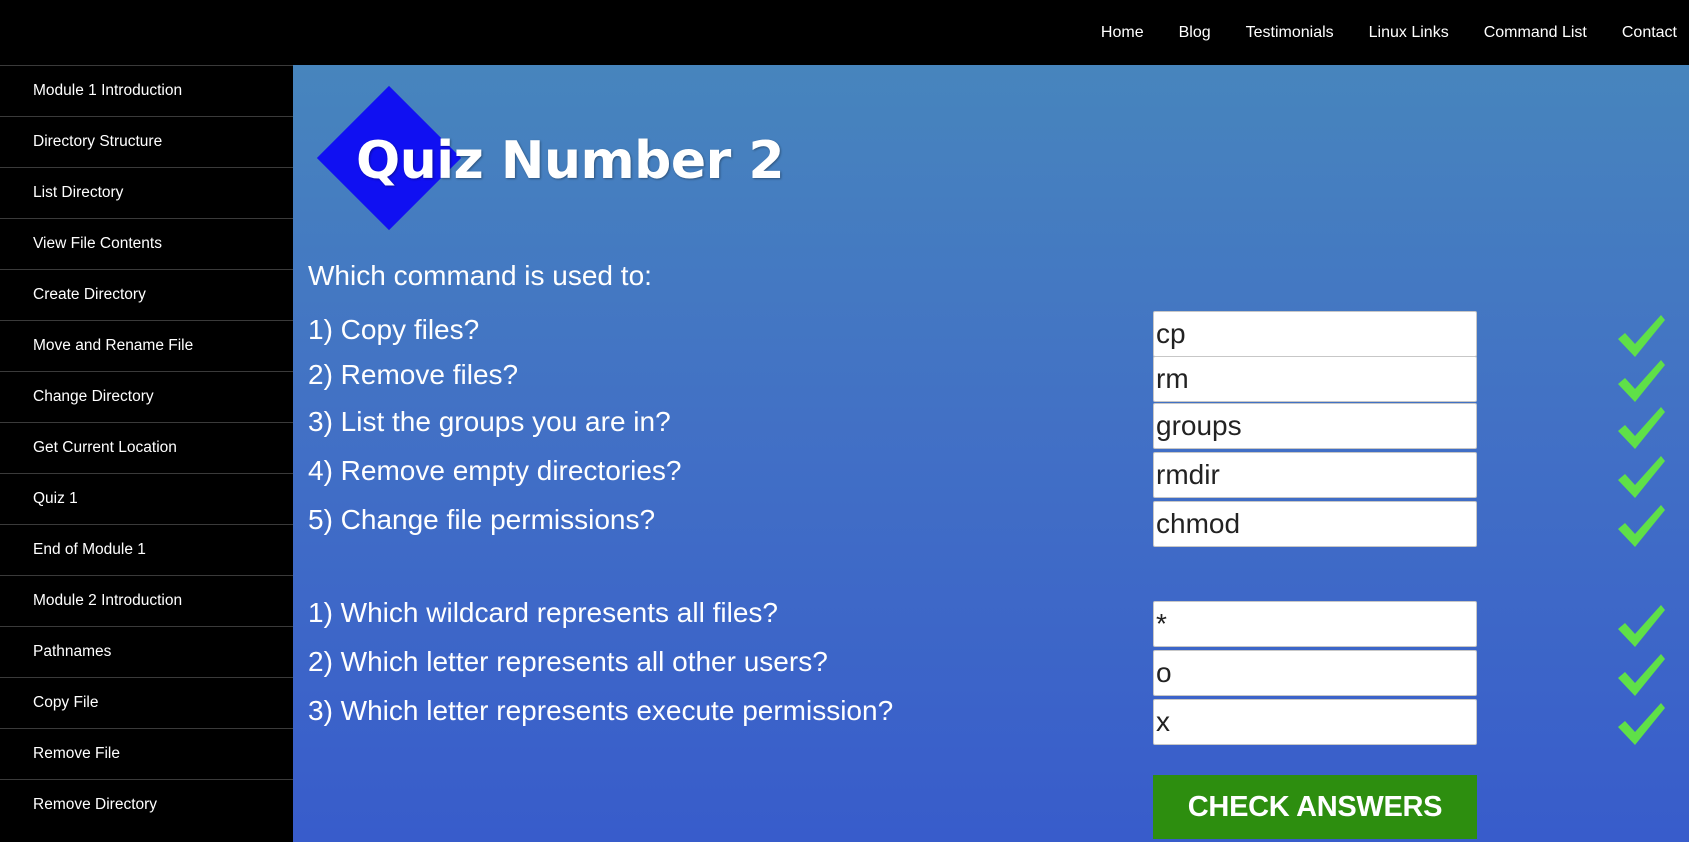 This screenshot has height=842, width=1689. Describe the element at coordinates (146, 498) in the screenshot. I see `sidebar-item-quiz-1: Quiz 1` at that location.